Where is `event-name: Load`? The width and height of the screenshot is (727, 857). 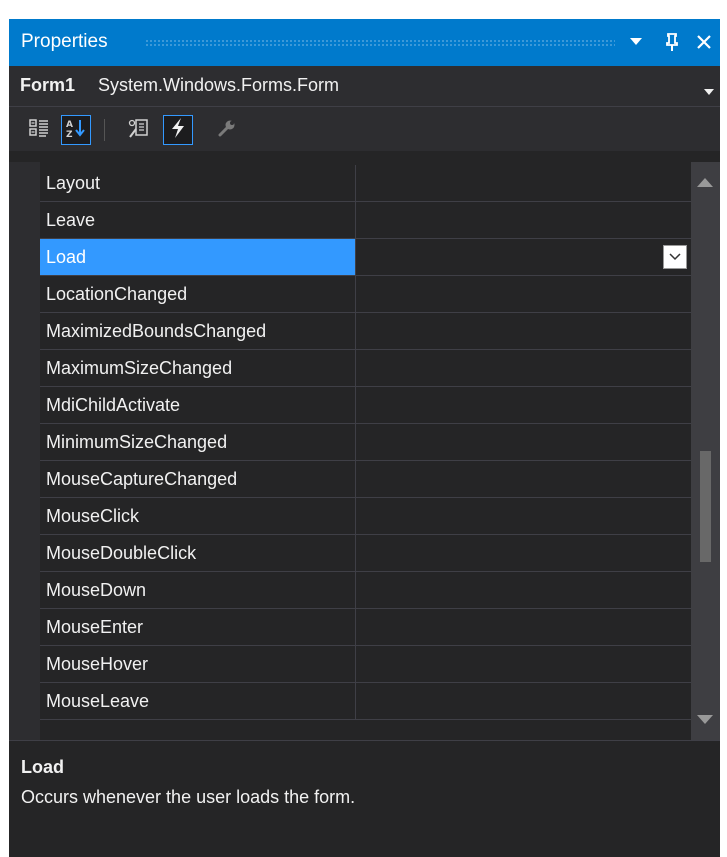 event-name: Load is located at coordinates (197, 257).